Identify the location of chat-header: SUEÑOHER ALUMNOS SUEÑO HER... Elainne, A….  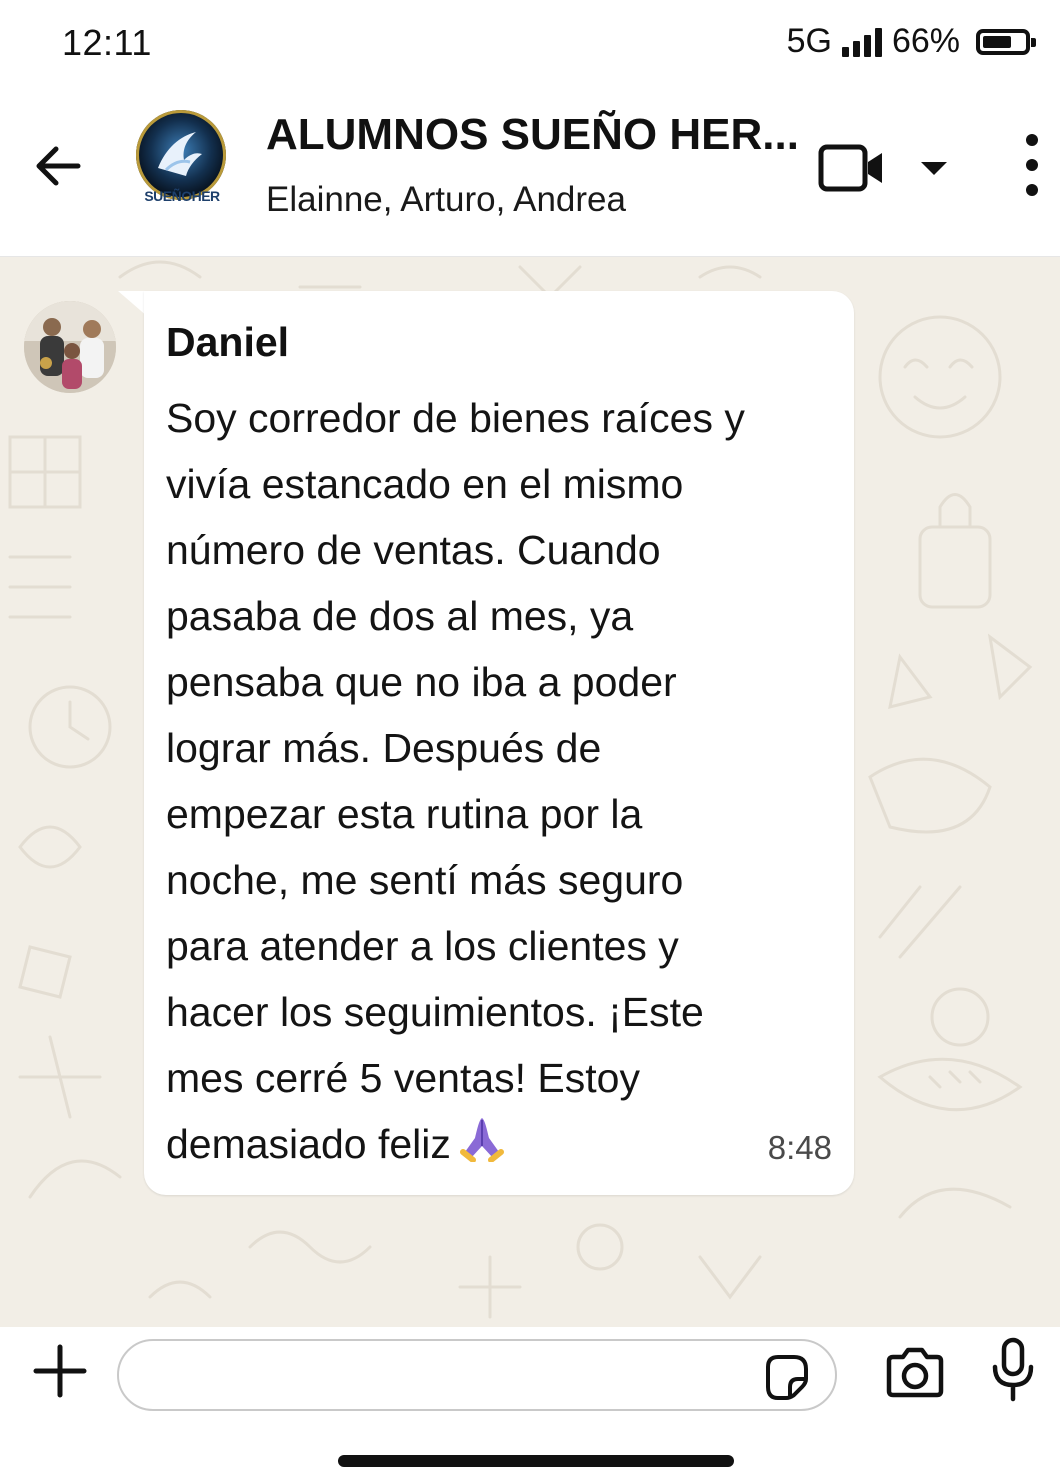
(530, 174).